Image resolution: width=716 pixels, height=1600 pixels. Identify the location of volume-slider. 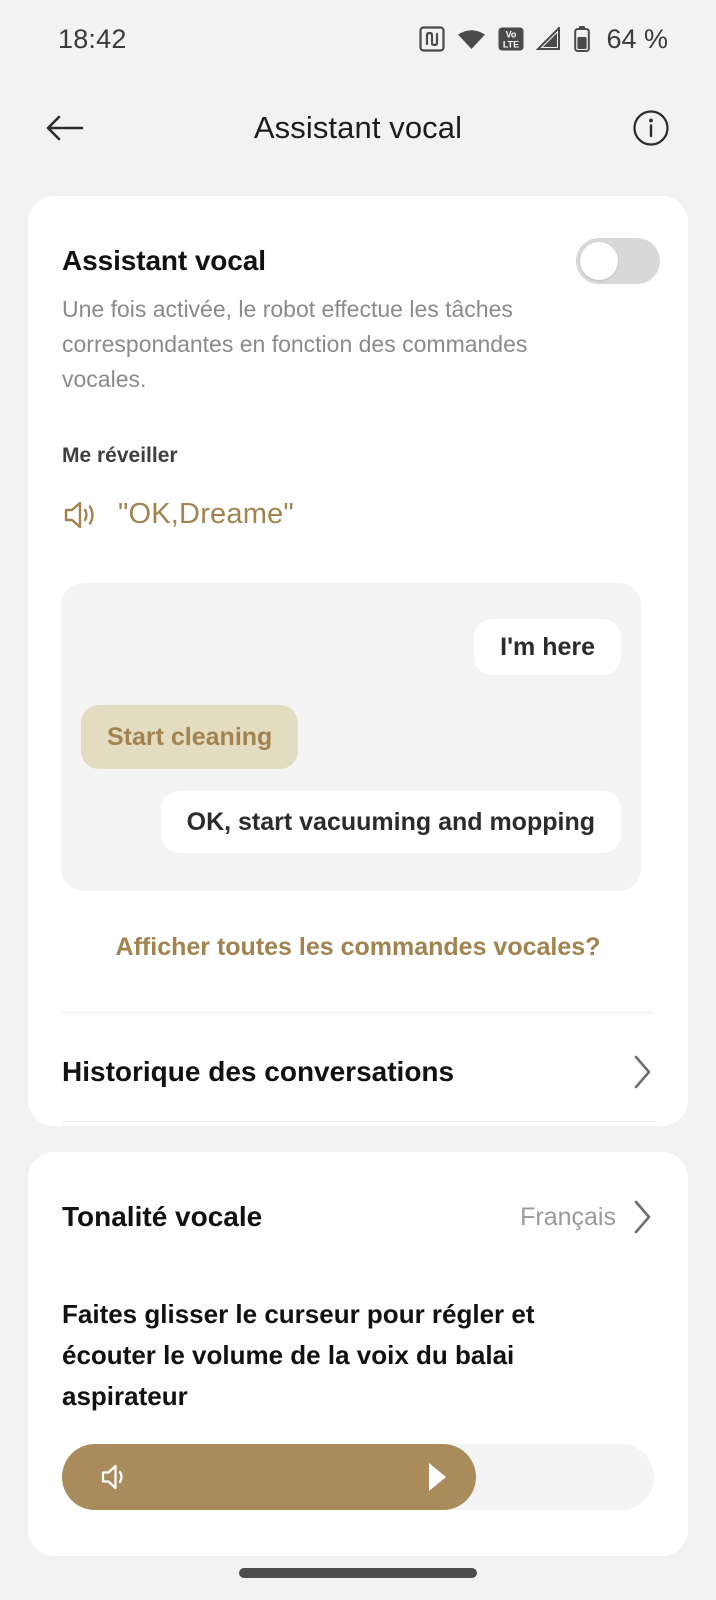
(358, 1477).